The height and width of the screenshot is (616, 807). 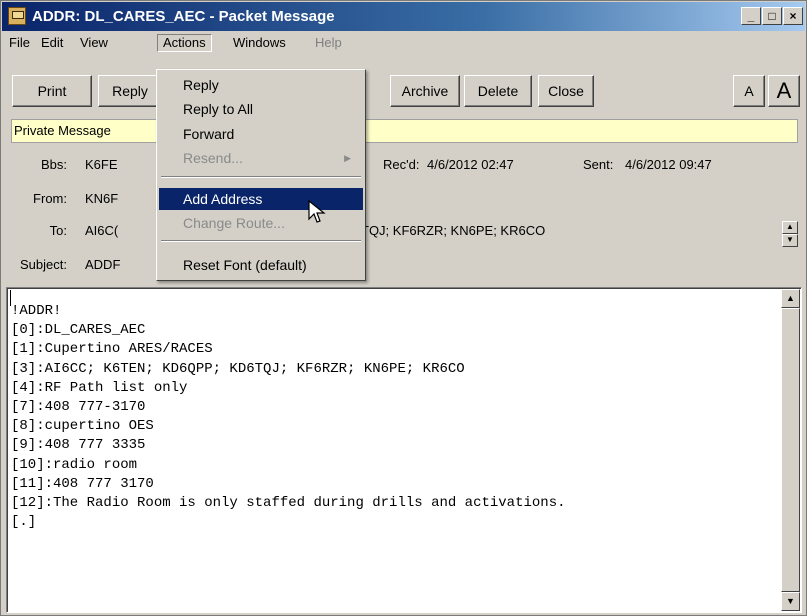 I want to click on delete-button: Delete, so click(x=498, y=91).